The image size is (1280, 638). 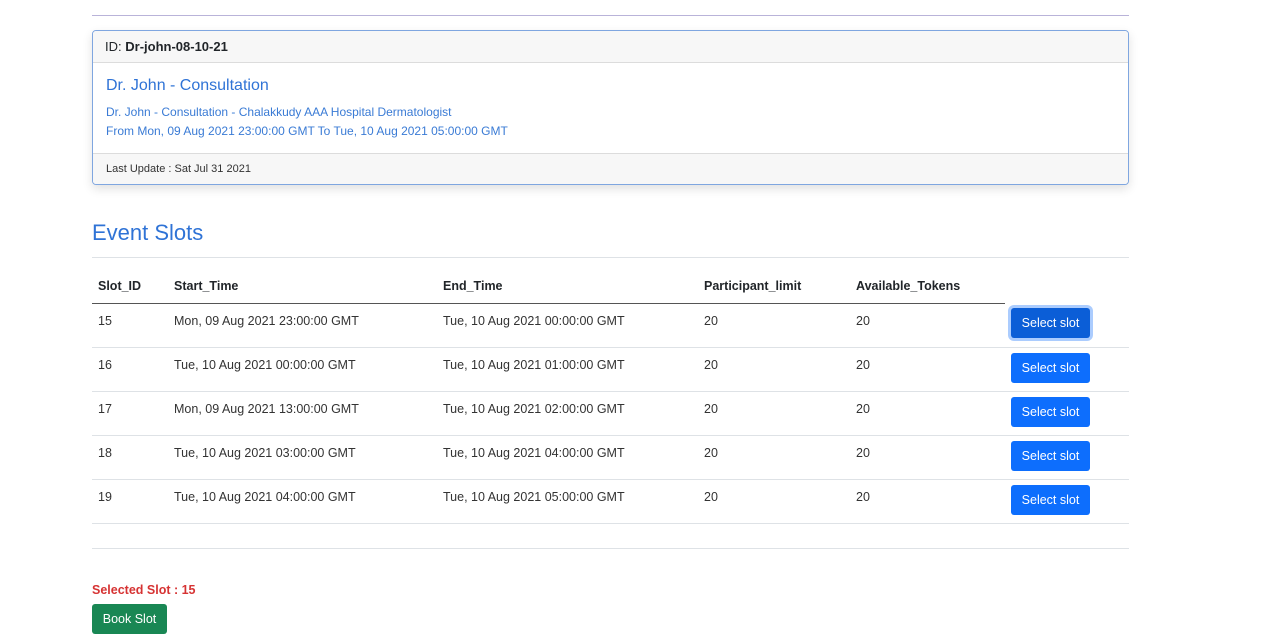 I want to click on slot-id-cell: 17, so click(x=130, y=413).